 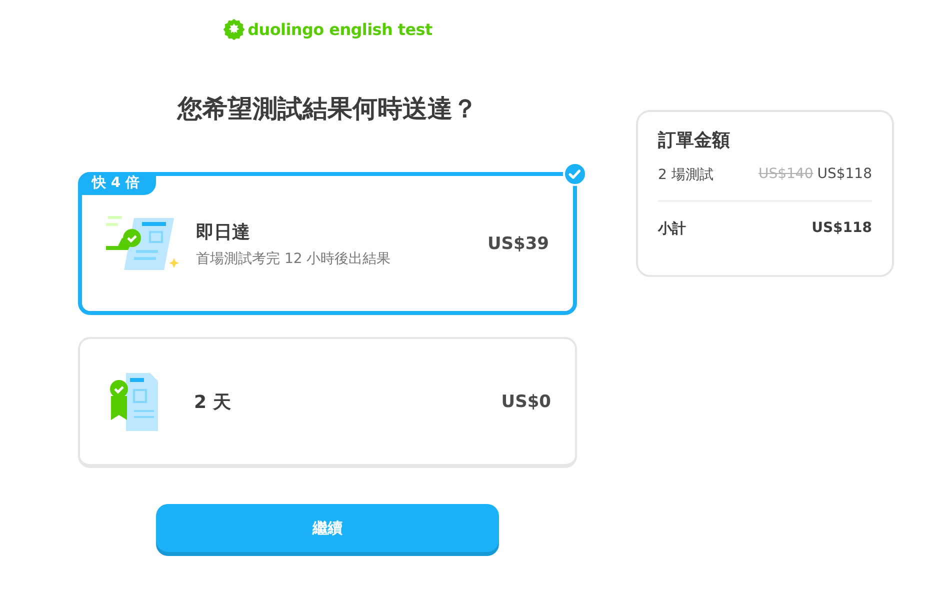 What do you see at coordinates (327, 243) in the screenshot?
I see `delivery-option: 快 4 倍 即日達 首場測試考完 12 小時後出結果 US$39` at bounding box center [327, 243].